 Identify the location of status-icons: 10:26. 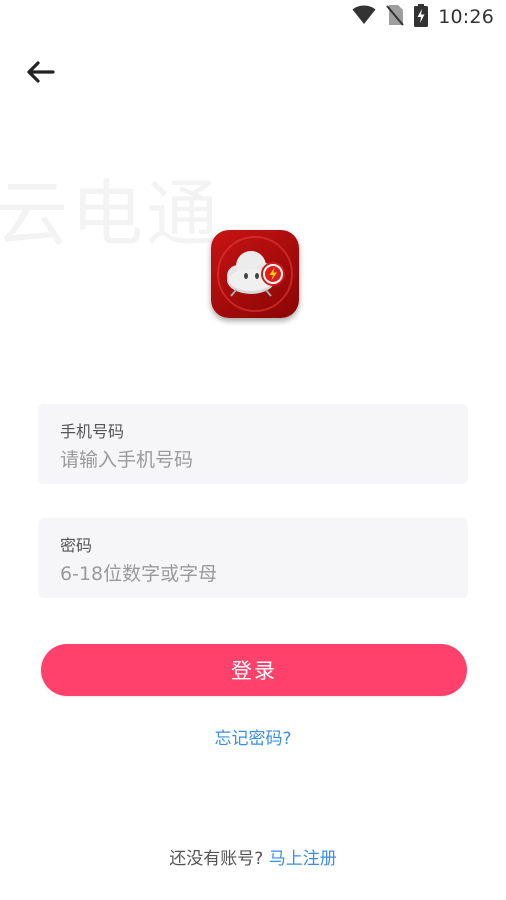
(423, 17).